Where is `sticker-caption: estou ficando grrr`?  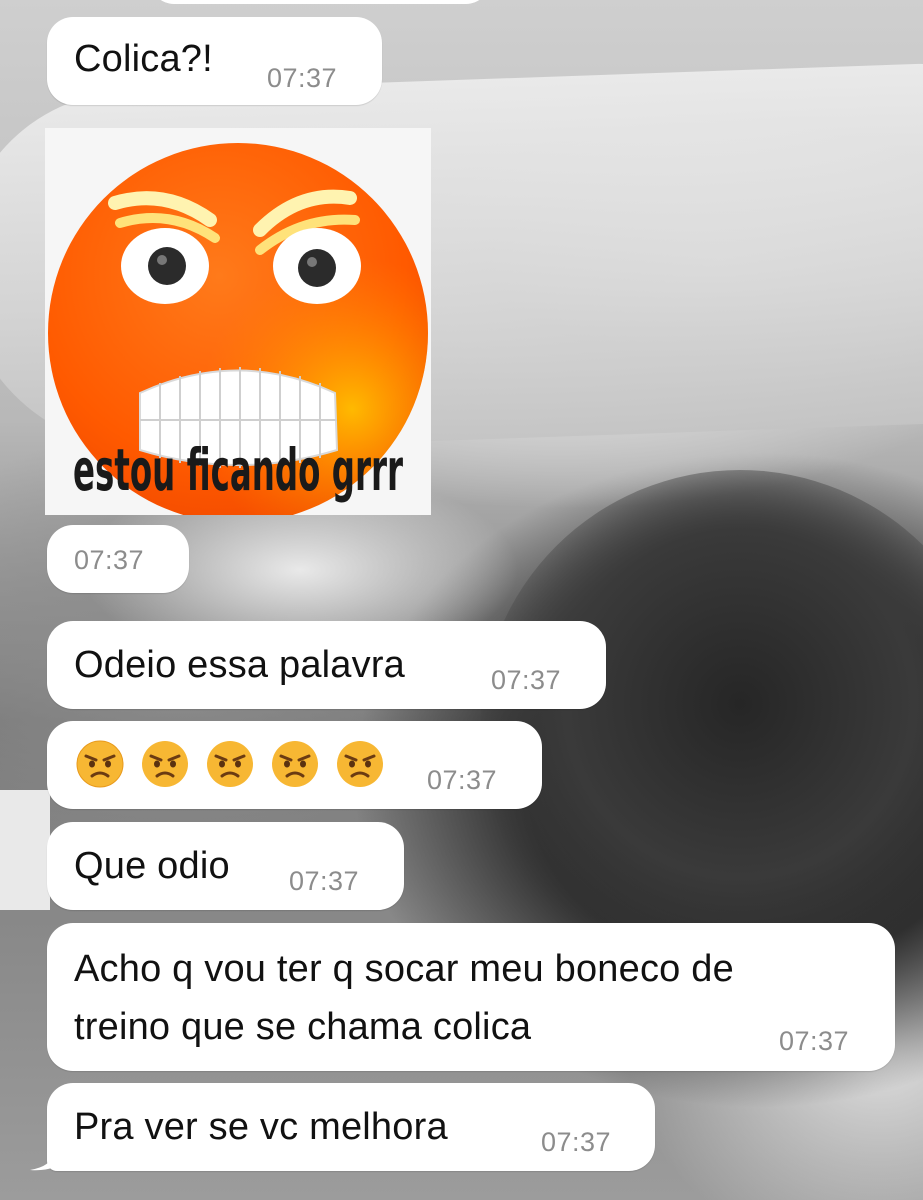 sticker-caption: estou ficando grrr is located at coordinates (238, 470).